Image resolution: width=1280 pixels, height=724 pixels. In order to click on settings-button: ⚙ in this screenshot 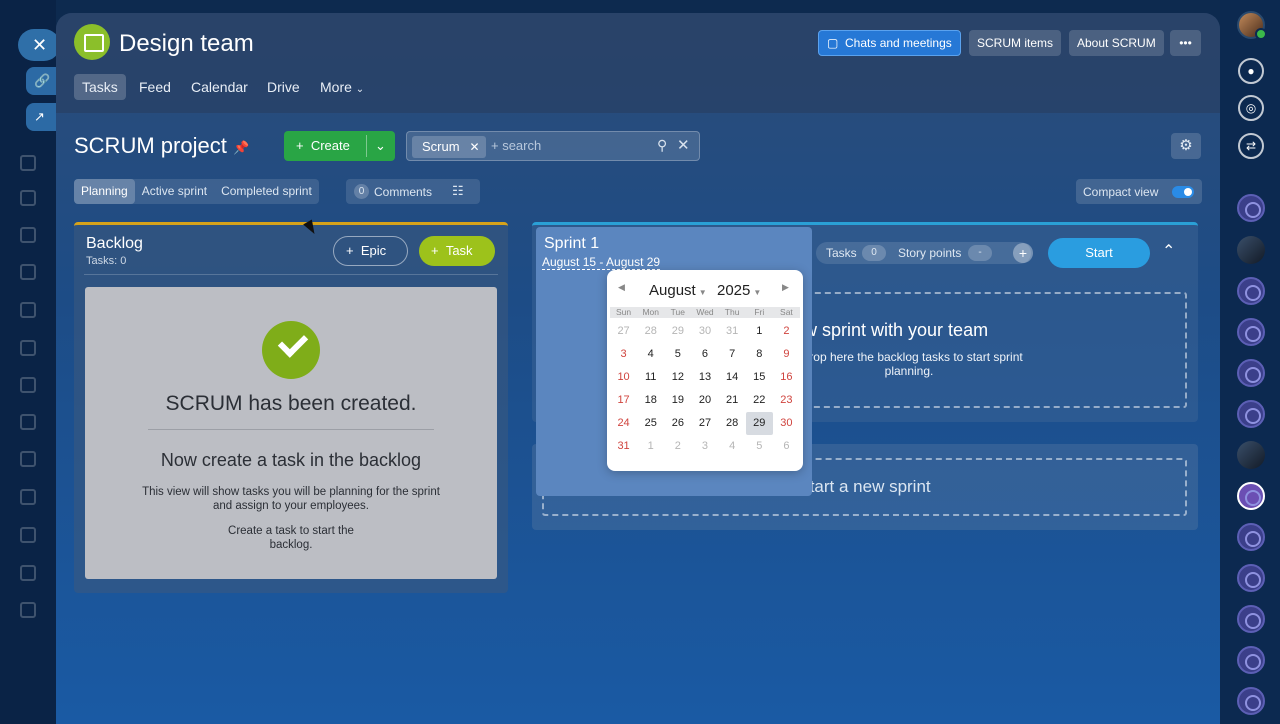, I will do `click(1186, 146)`.